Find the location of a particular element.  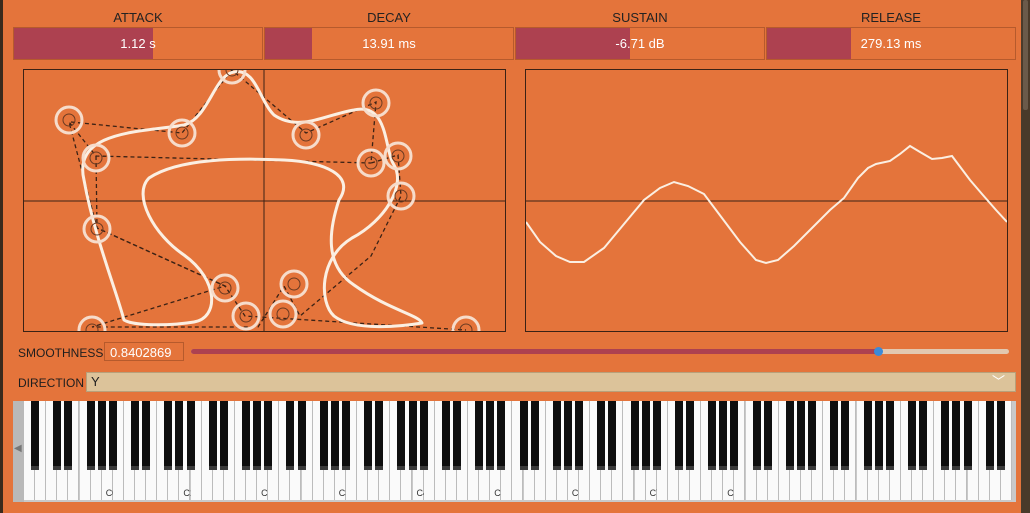

decay-value: 13.91 ms is located at coordinates (389, 43).